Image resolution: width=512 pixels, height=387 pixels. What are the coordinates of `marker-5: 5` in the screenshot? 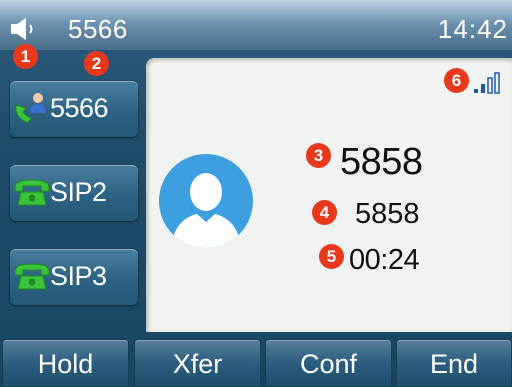 It's located at (331, 256).